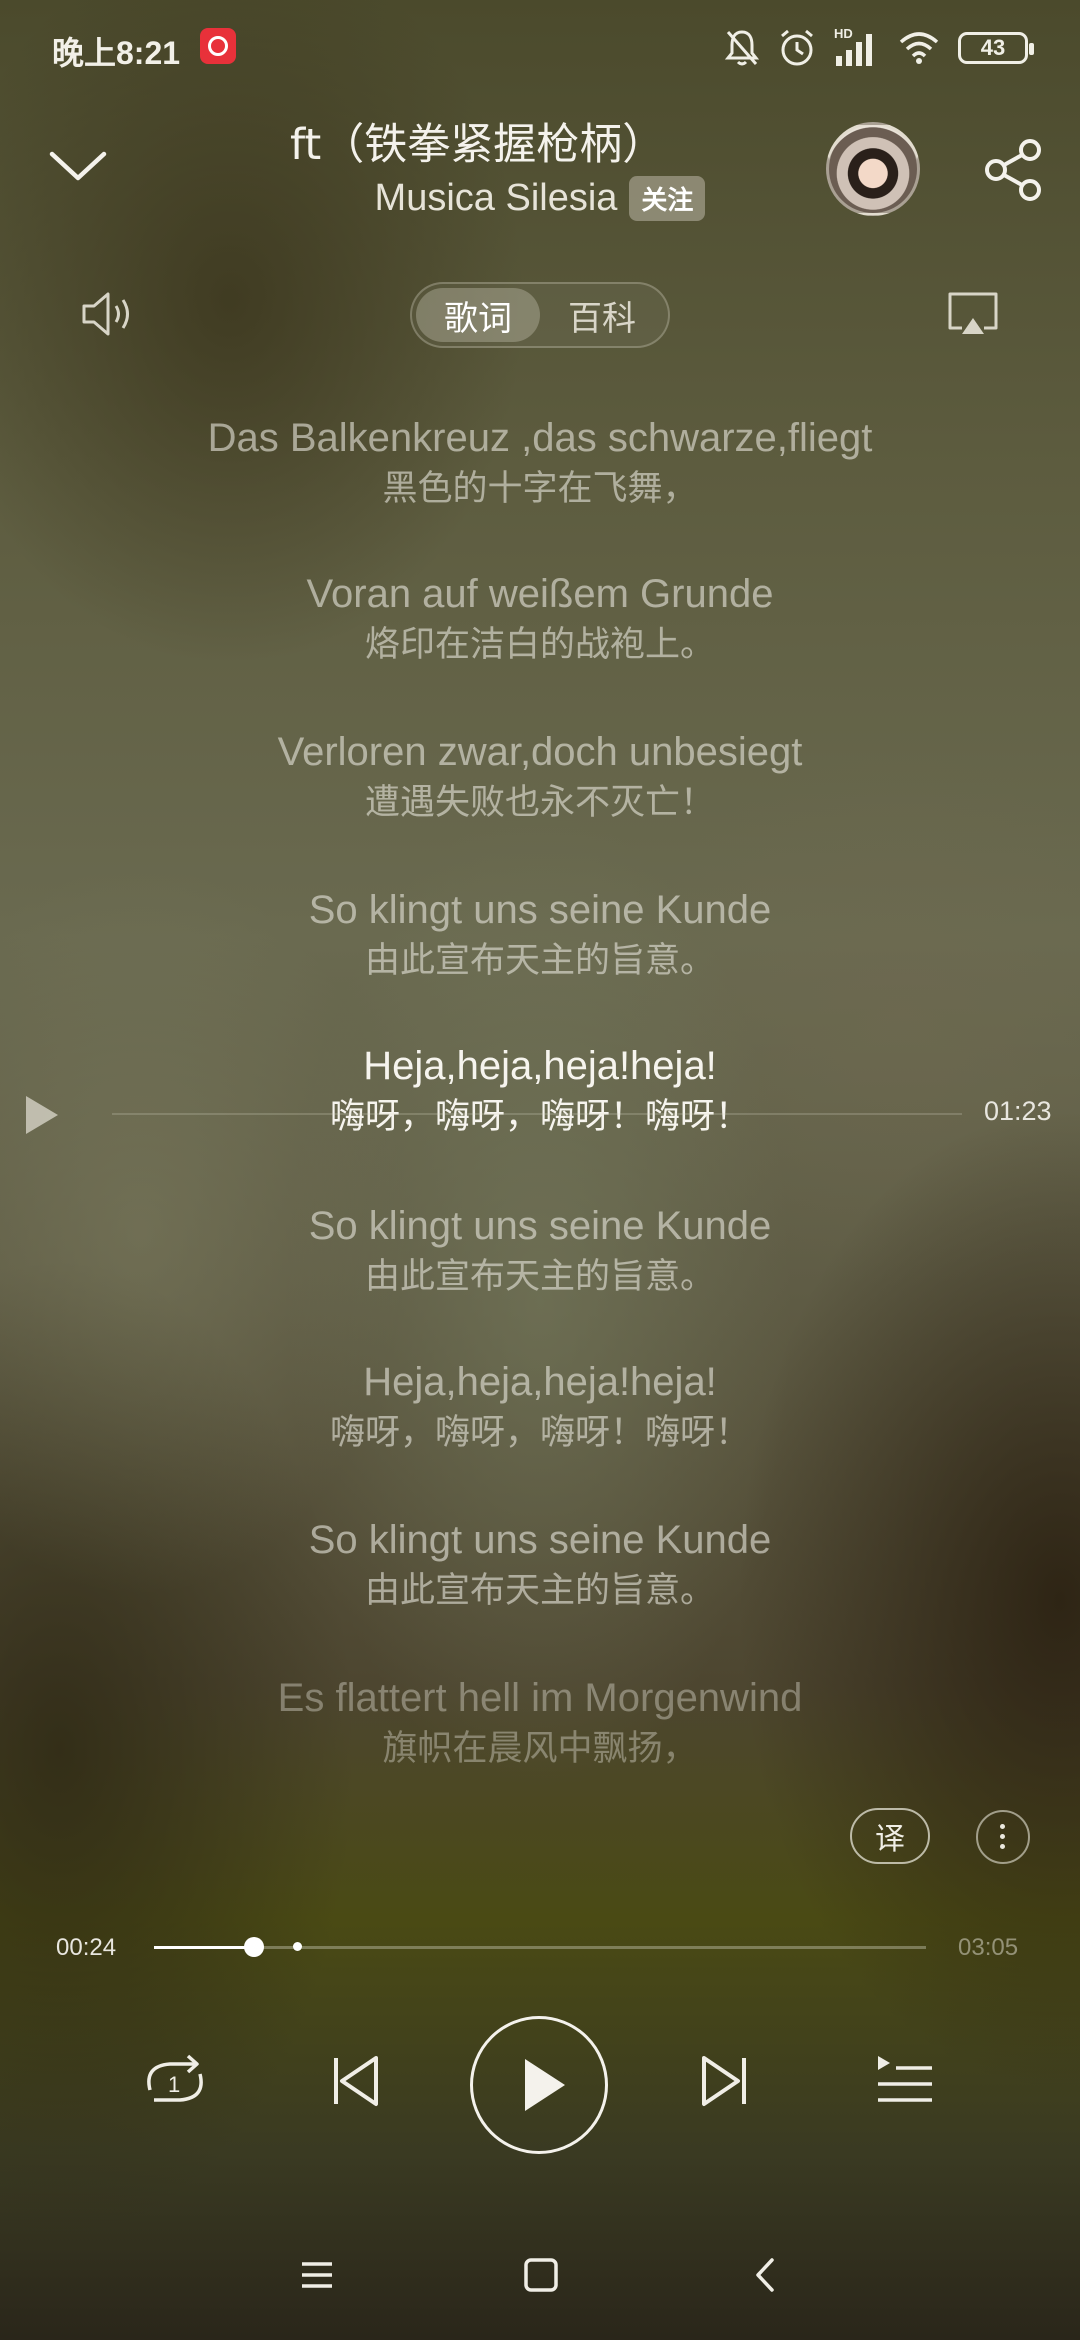 The height and width of the screenshot is (2340, 1080). What do you see at coordinates (540, 594) in the screenshot?
I see `lyric-original: Voran auf weißem Grunde` at bounding box center [540, 594].